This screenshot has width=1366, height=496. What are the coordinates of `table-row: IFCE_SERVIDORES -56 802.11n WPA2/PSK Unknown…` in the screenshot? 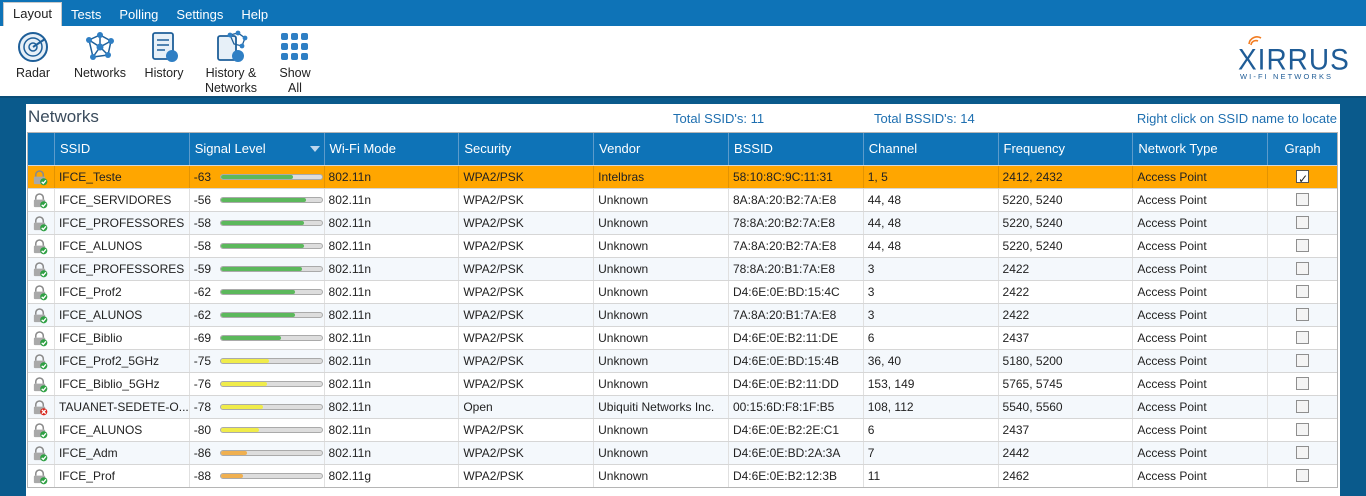 It's located at (682, 199).